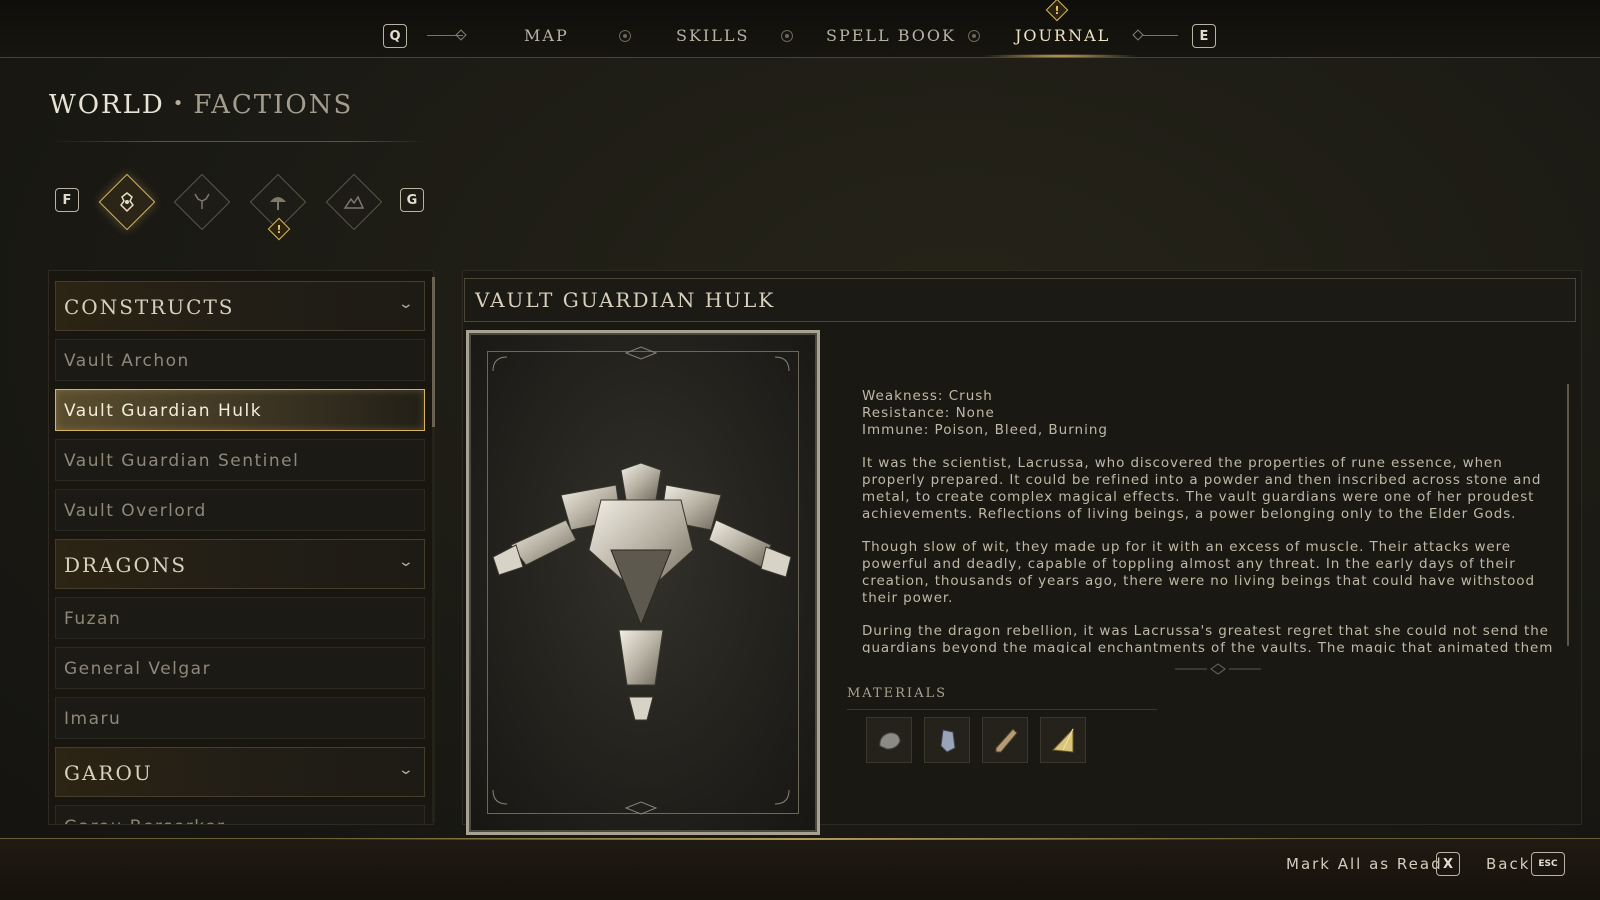 This screenshot has width=1600, height=900. I want to click on list-item-vault-guardian-hulk: Vault Guardian Hulk, so click(240, 410).